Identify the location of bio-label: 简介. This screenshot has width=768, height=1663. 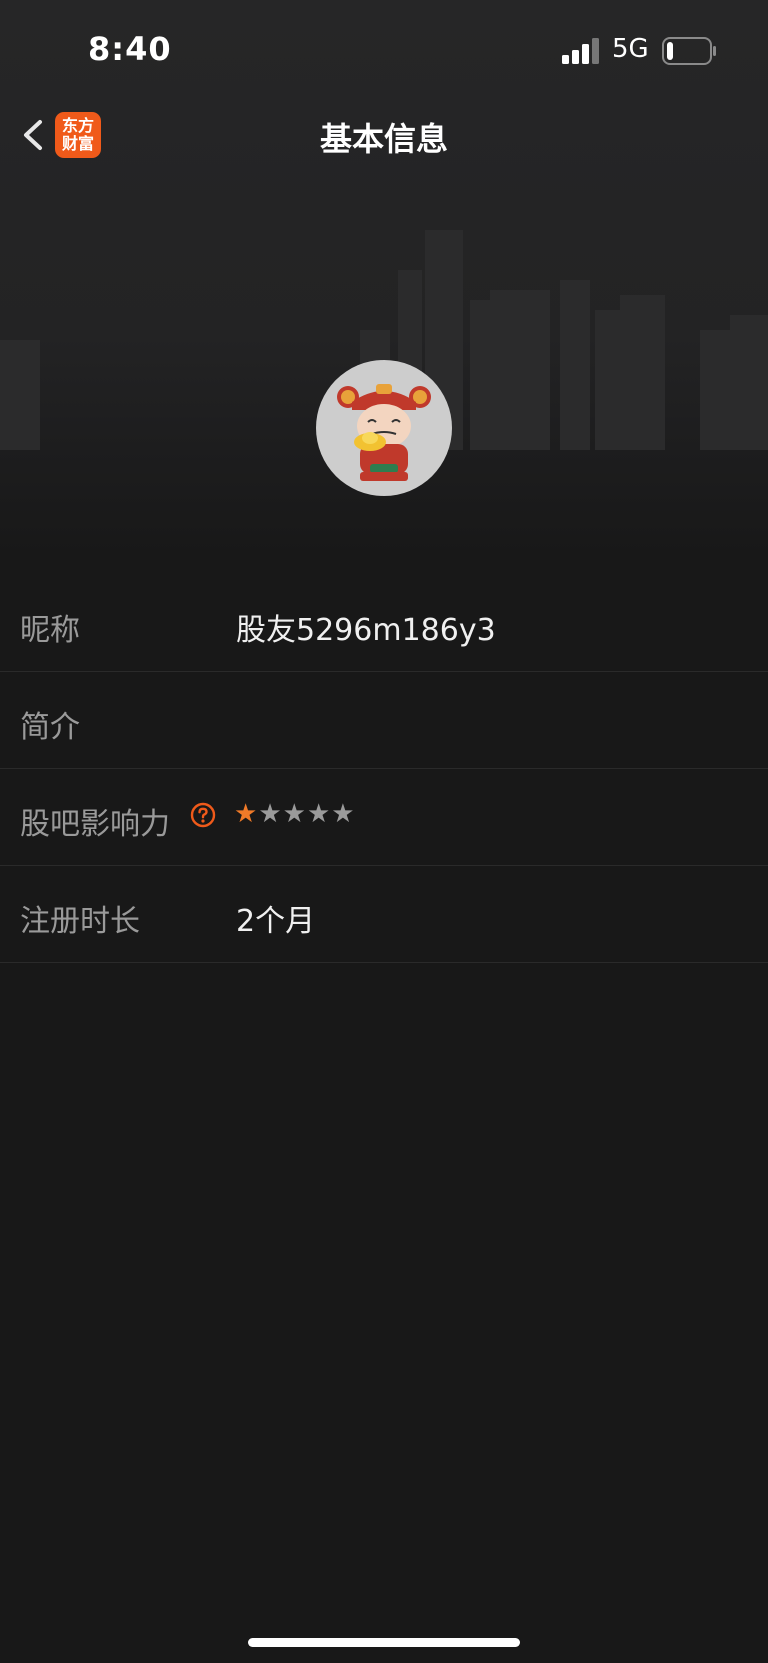
(50, 727).